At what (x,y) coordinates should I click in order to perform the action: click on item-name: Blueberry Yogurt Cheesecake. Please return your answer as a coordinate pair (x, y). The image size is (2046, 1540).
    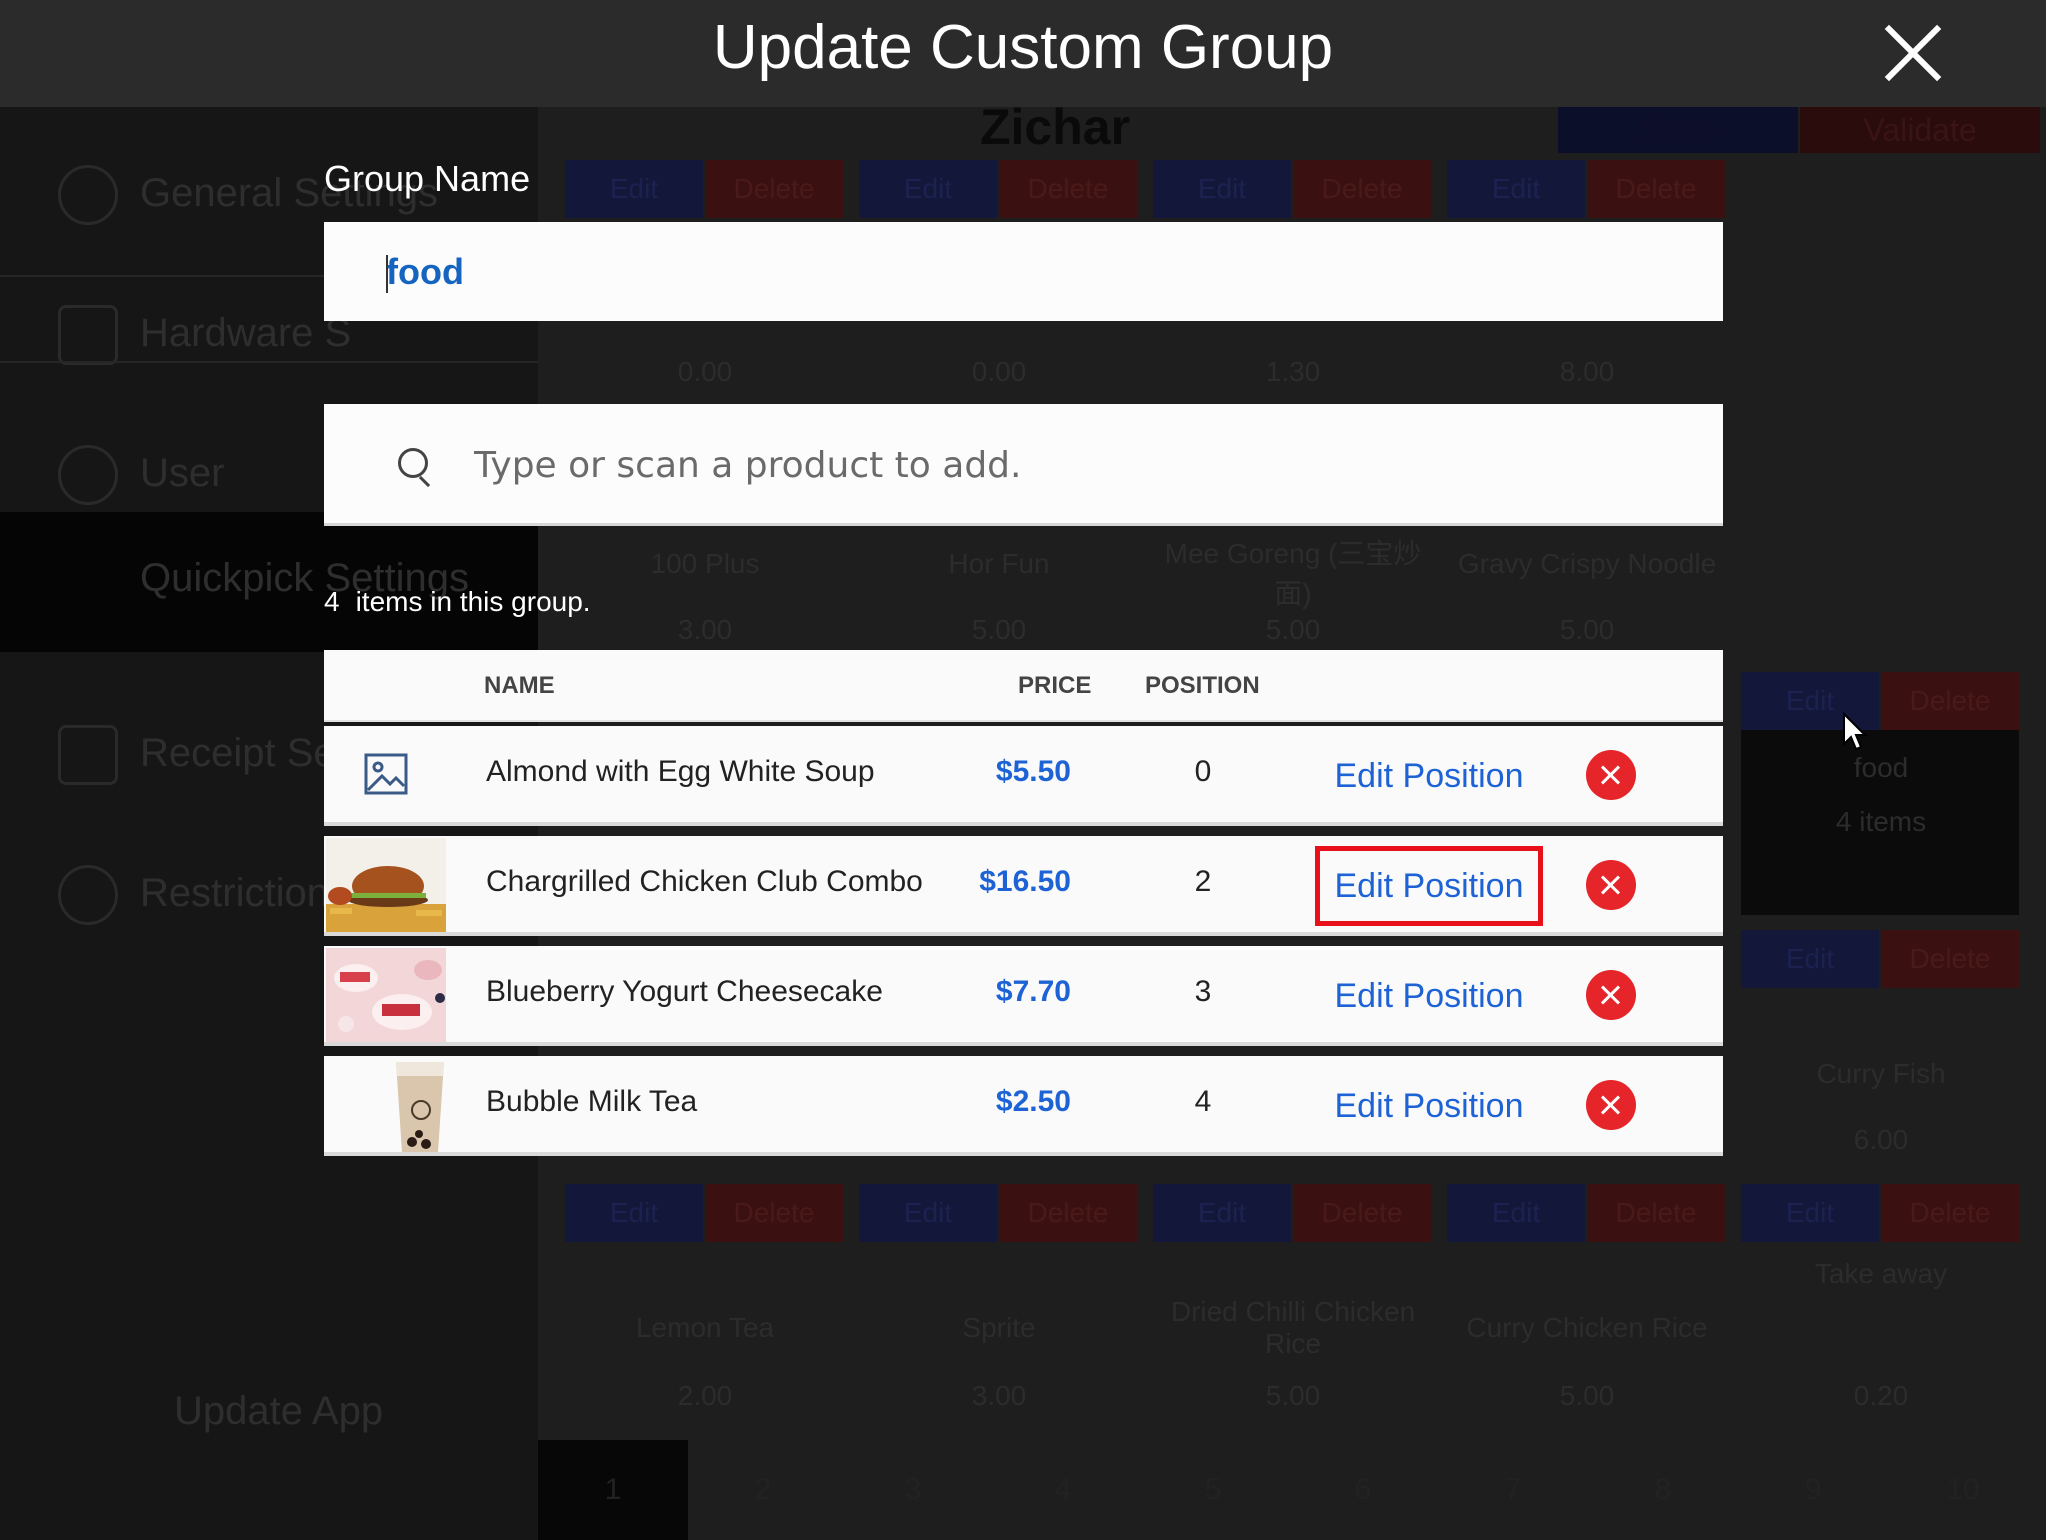
    Looking at the image, I should click on (684, 991).